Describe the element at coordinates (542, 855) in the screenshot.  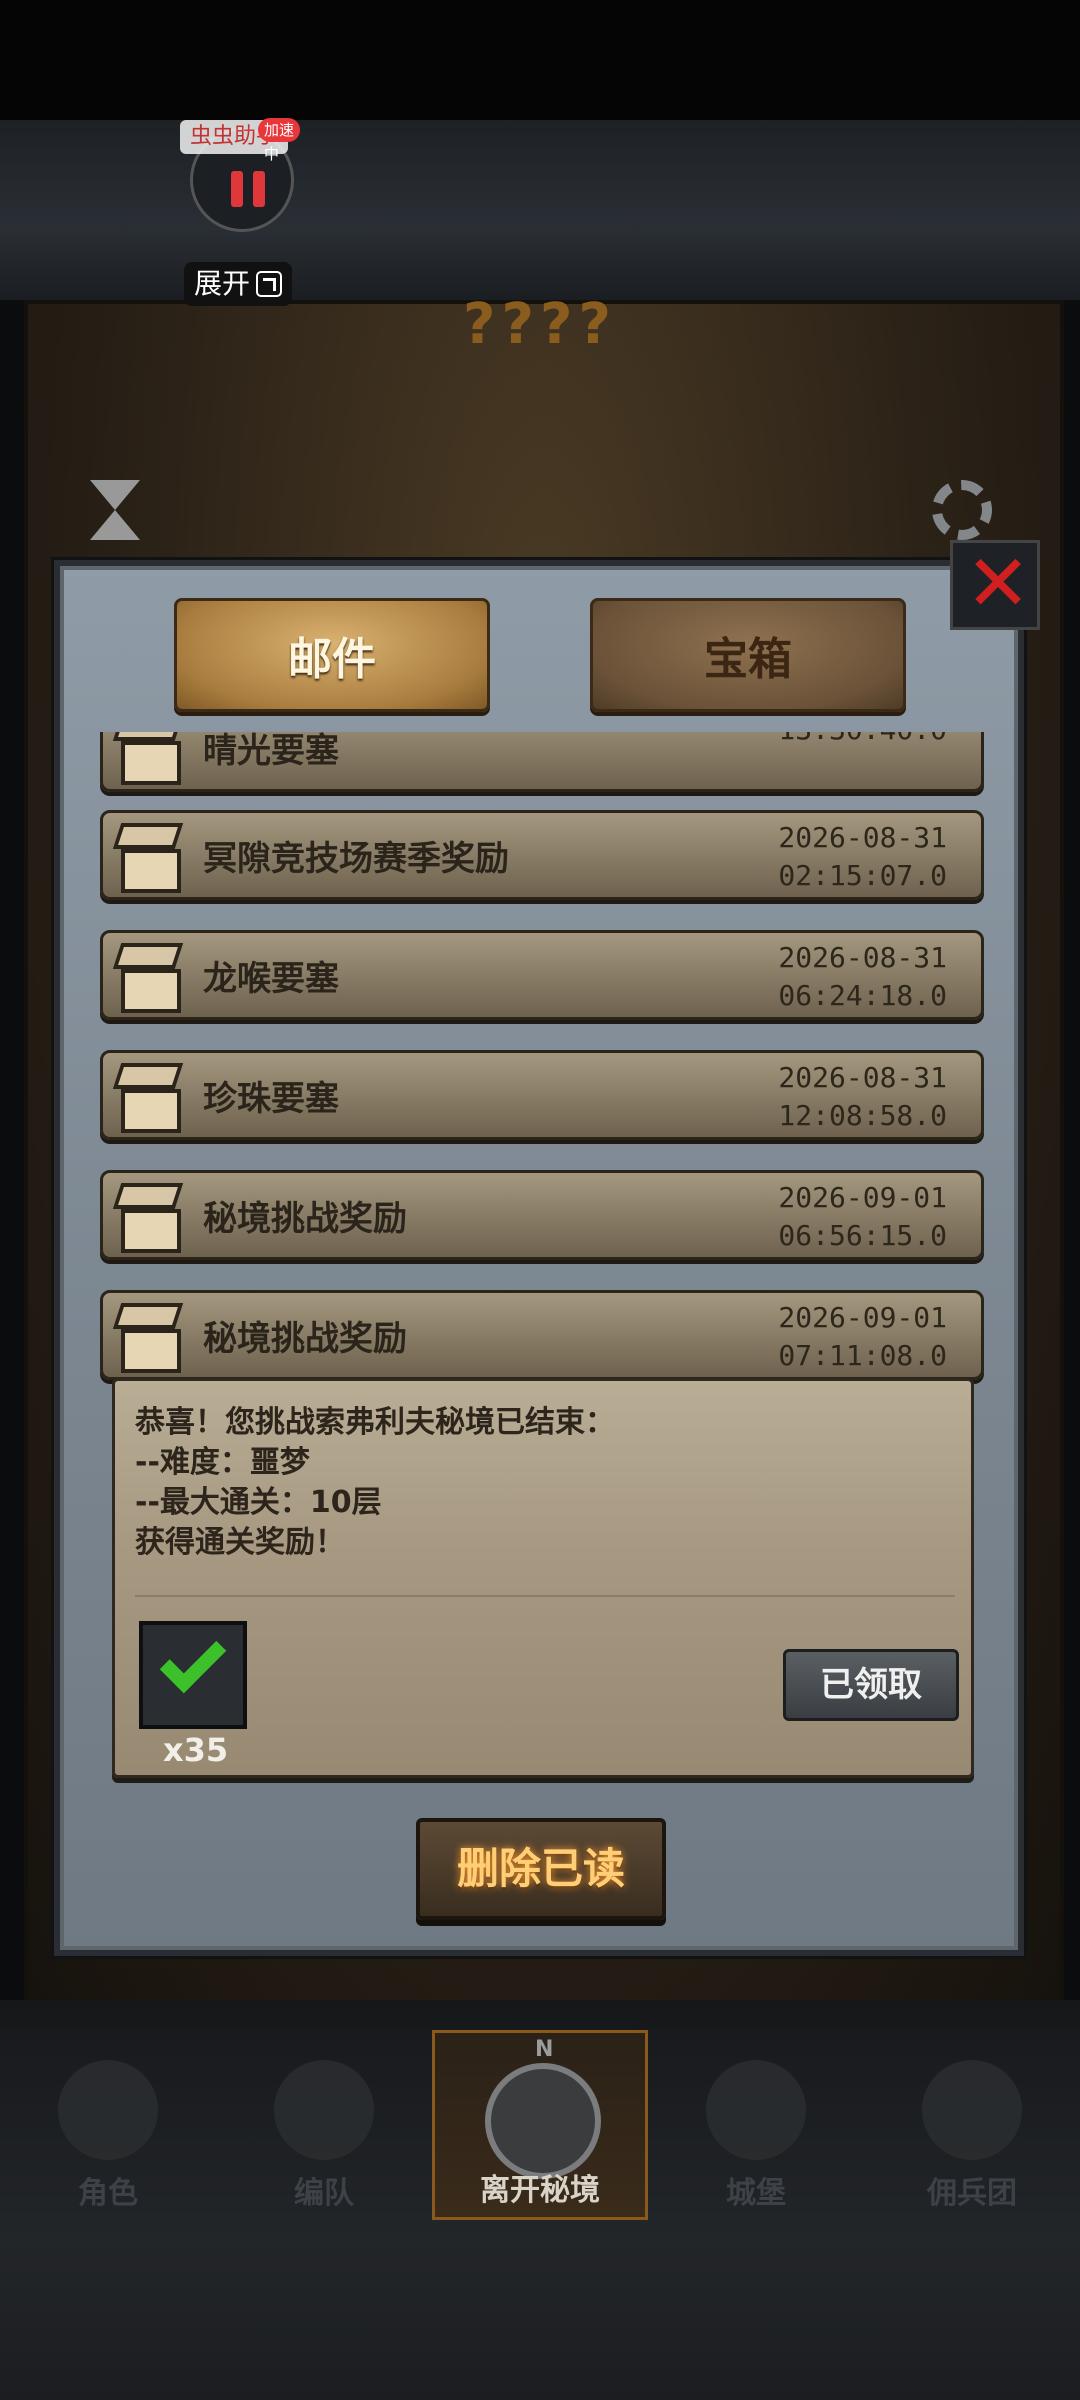
I see `mail-item: 冥隙竞技场赛季奖励 2026-08-31 02:15:07.0` at that location.